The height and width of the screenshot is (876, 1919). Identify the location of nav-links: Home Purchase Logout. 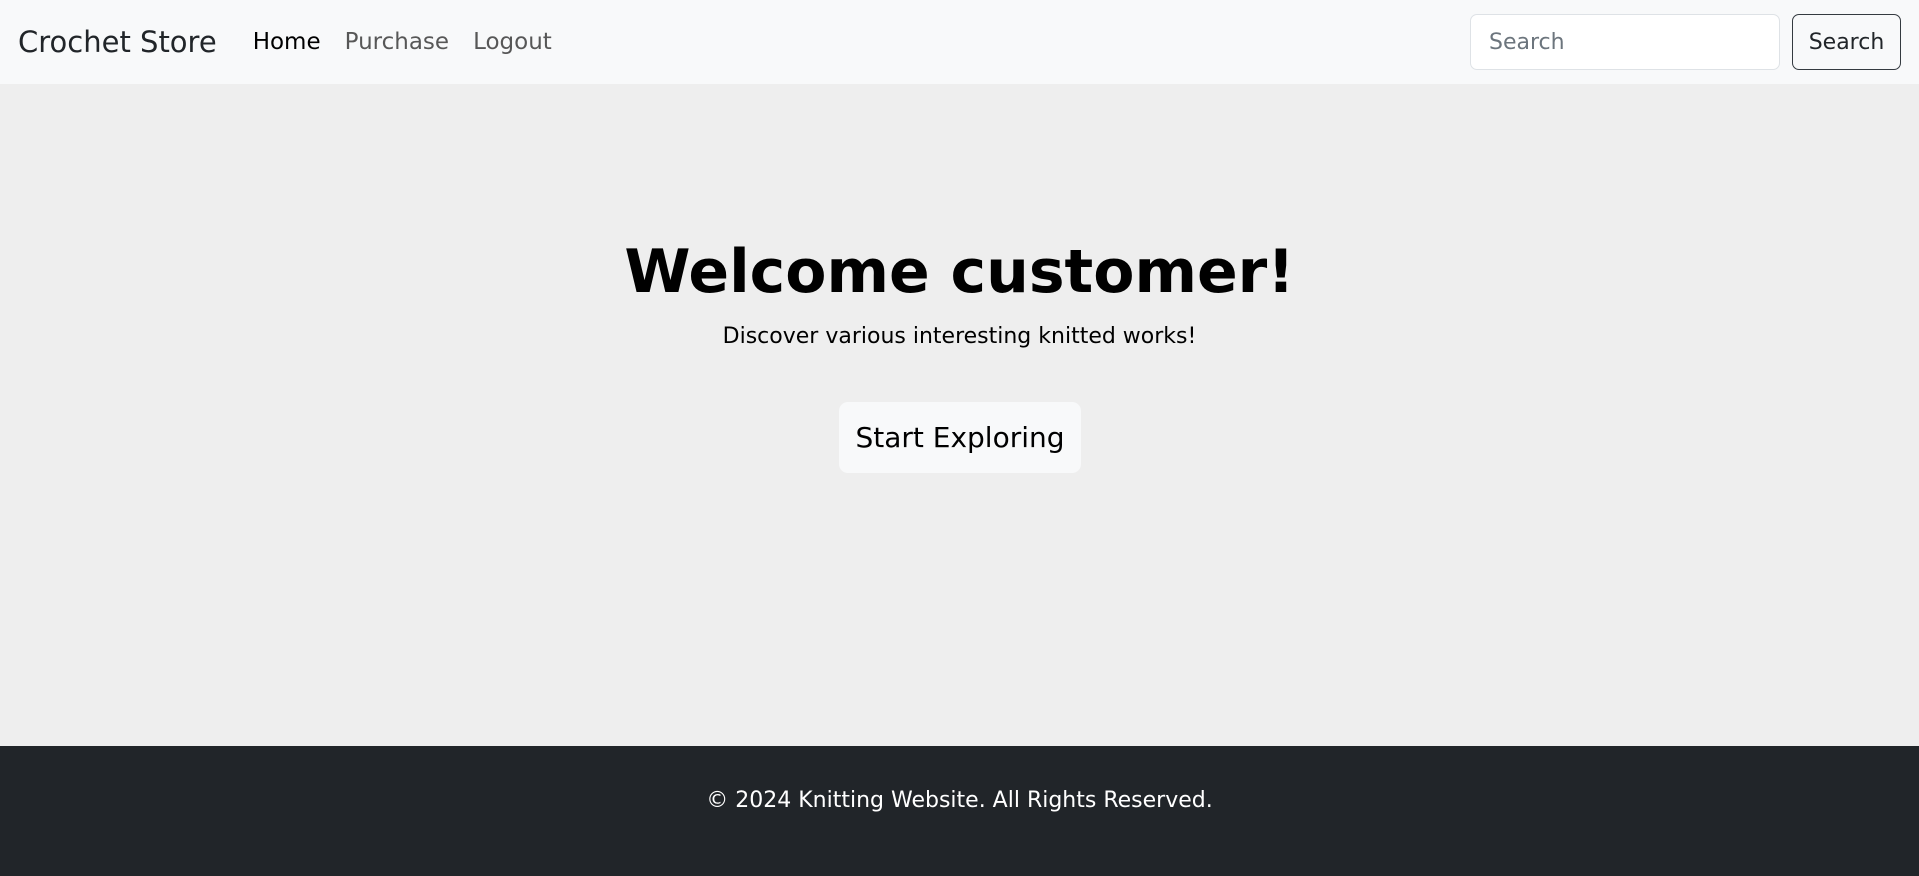
(408, 42).